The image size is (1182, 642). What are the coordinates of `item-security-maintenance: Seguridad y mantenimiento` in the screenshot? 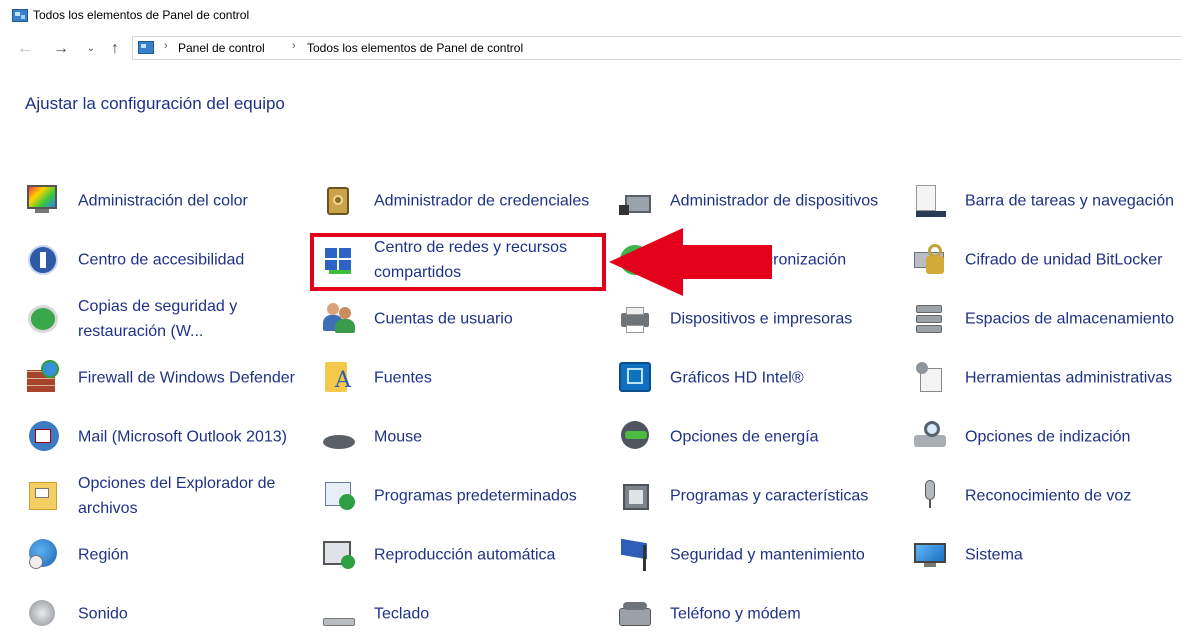 It's located at (752, 555).